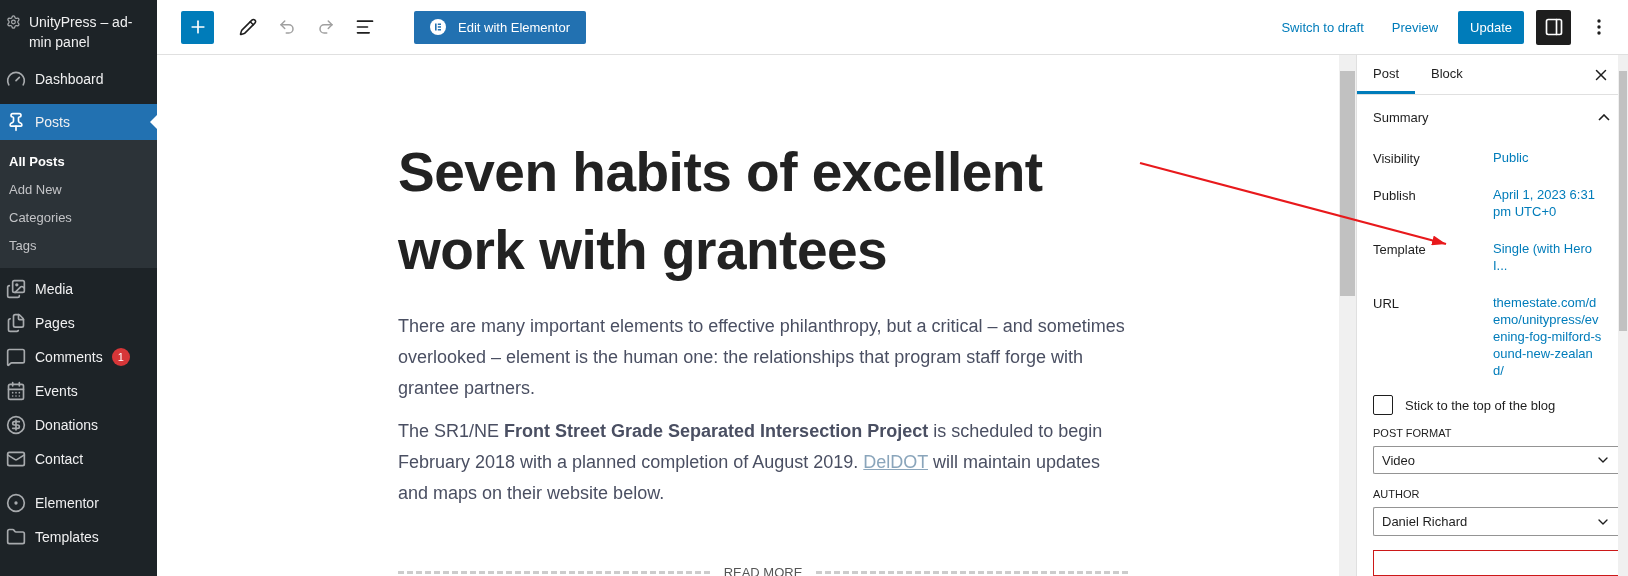 This screenshot has width=1628, height=576. Describe the element at coordinates (69, 357) in the screenshot. I see `menu-label: Comments` at that location.